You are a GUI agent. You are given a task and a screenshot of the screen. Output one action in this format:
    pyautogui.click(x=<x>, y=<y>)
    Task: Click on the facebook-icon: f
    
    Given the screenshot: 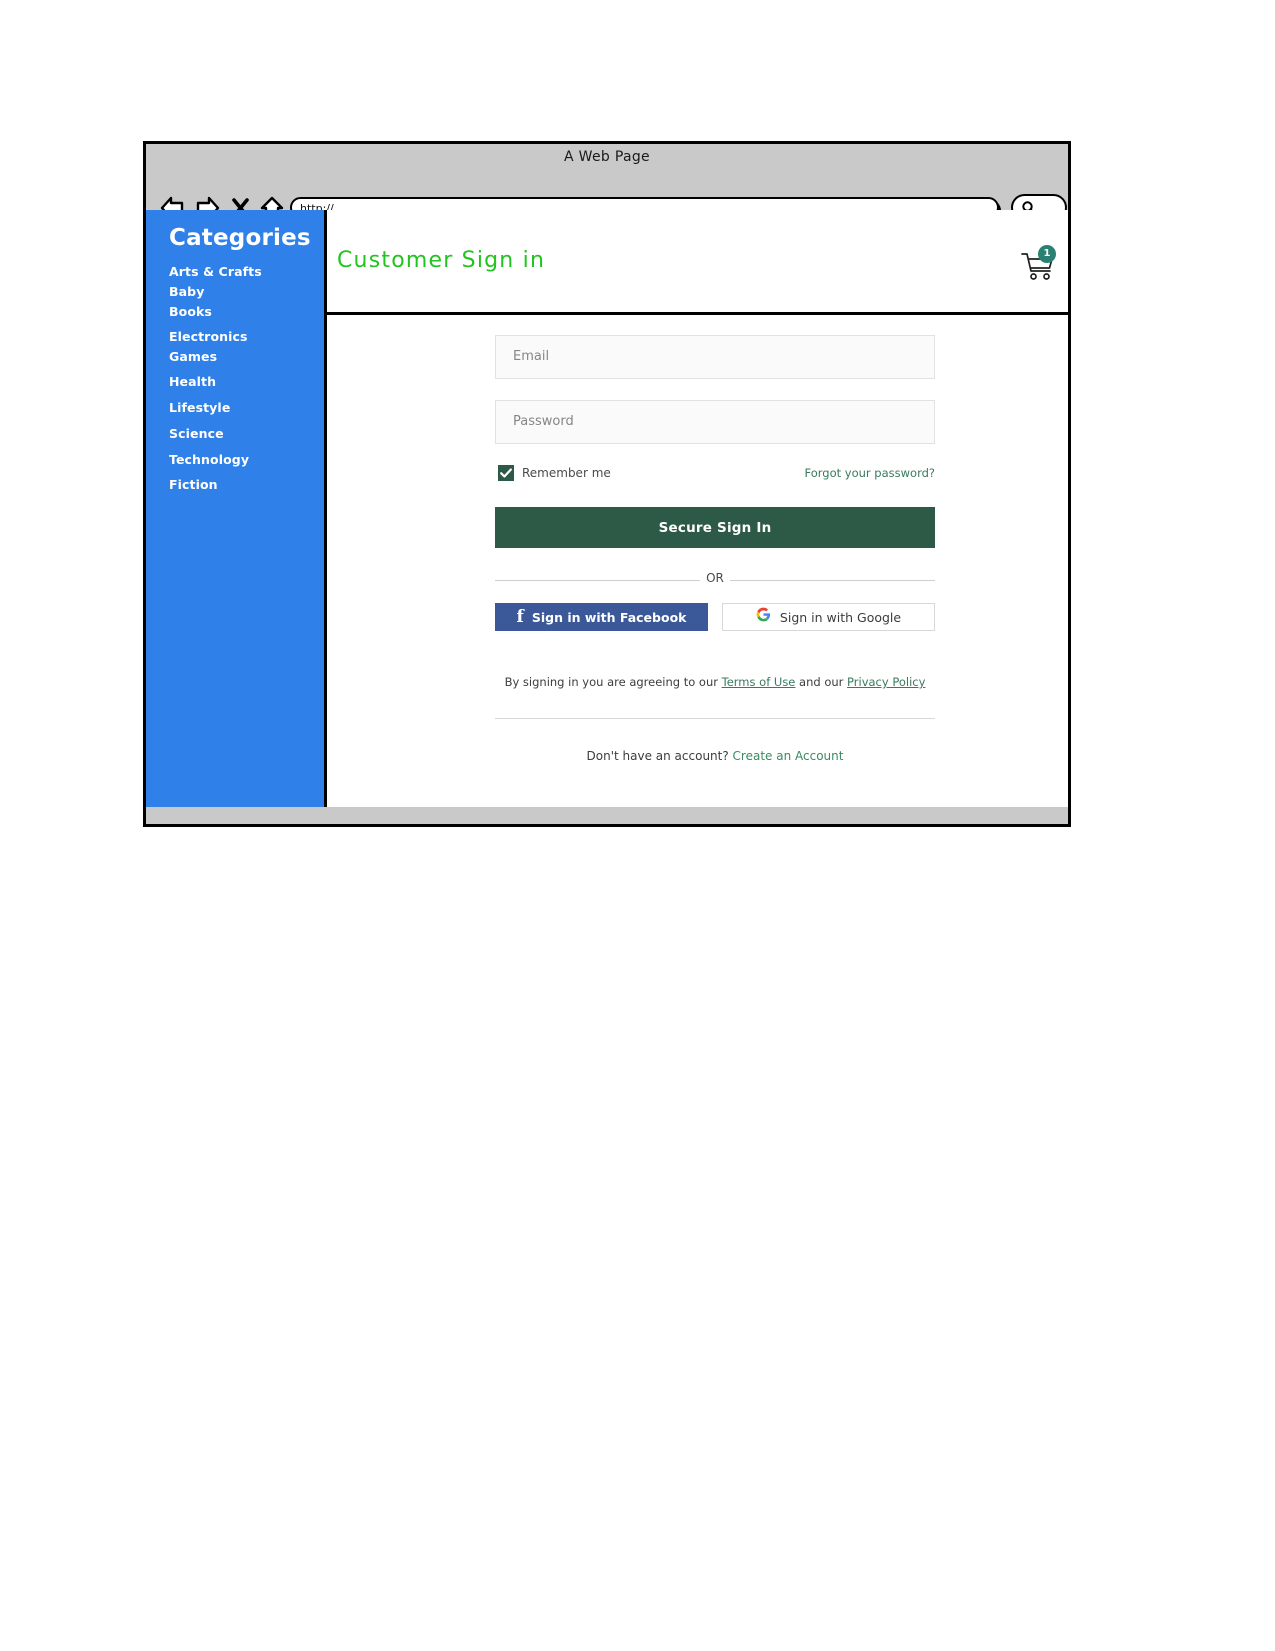 What is the action you would take?
    pyautogui.click(x=520, y=616)
    